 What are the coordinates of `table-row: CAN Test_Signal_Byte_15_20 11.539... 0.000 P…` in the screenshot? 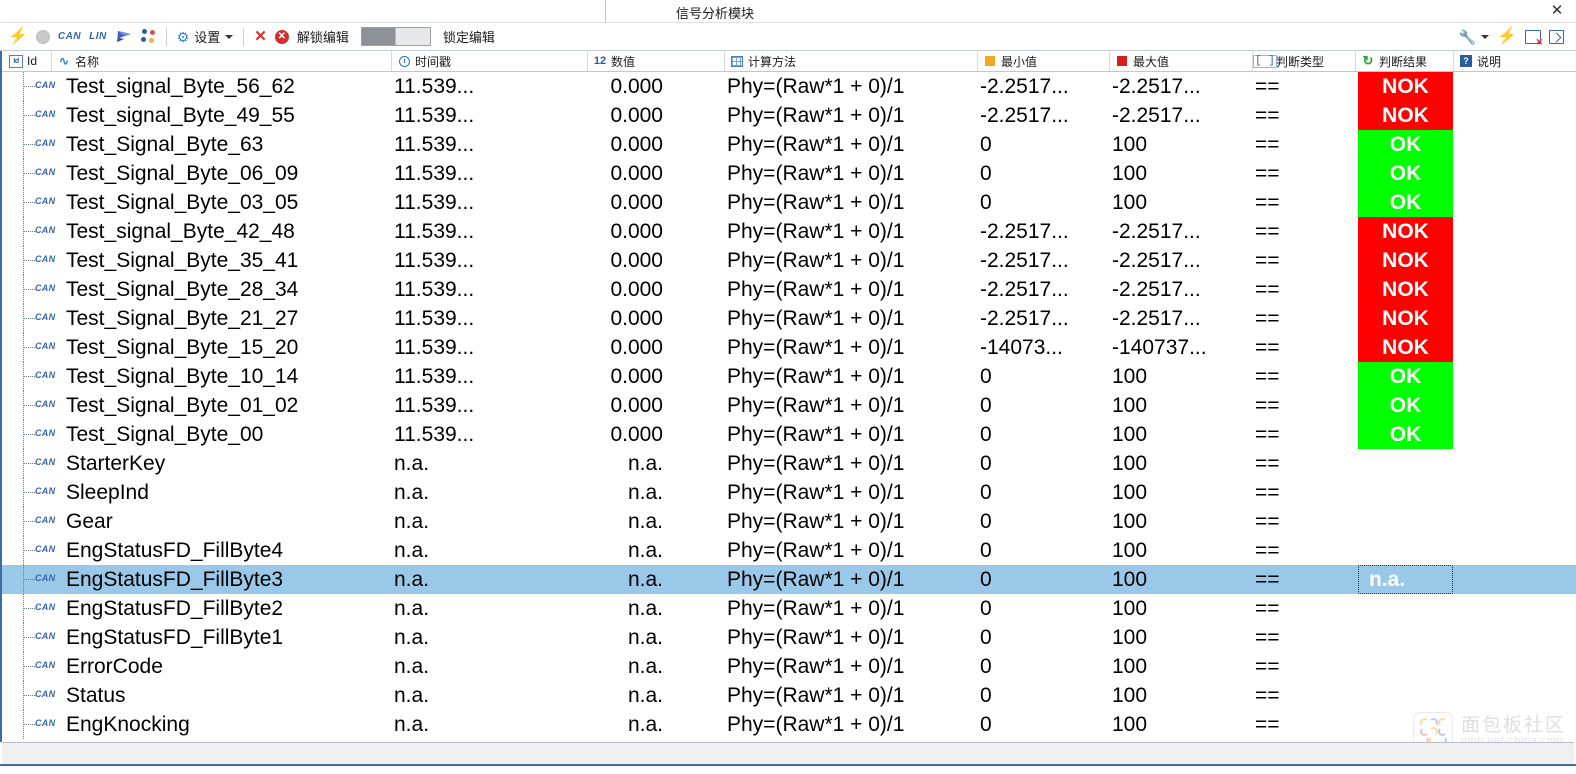 It's located at (789, 347).